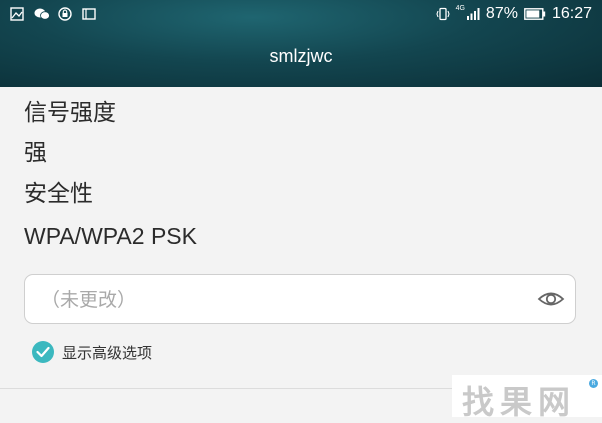 This screenshot has width=602, height=423. What do you see at coordinates (65, 14) in the screenshot?
I see `vpn-icon` at bounding box center [65, 14].